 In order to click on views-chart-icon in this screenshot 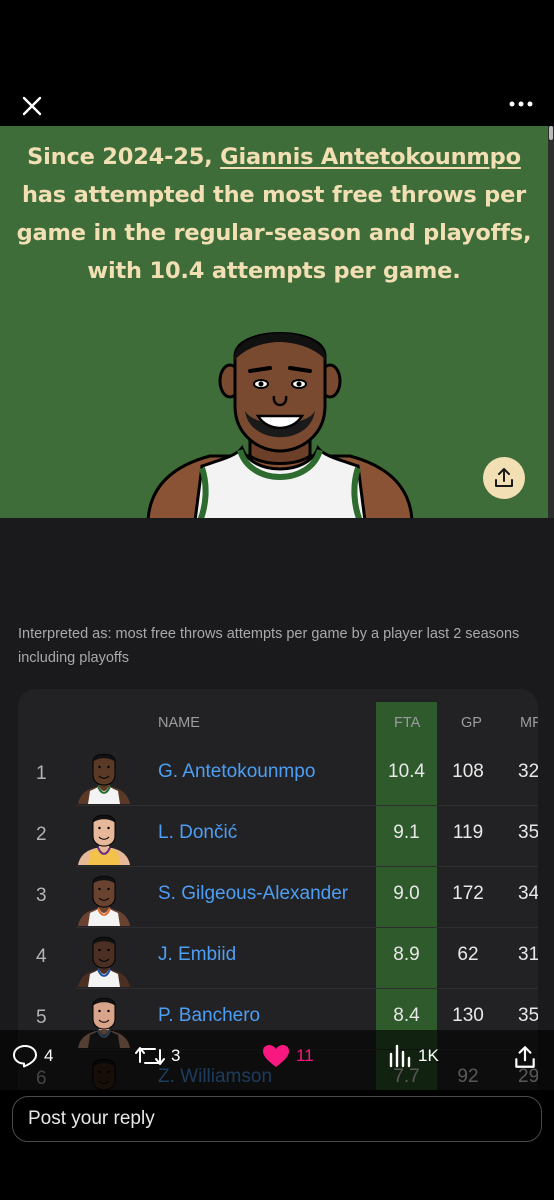, I will do `click(400, 1056)`.